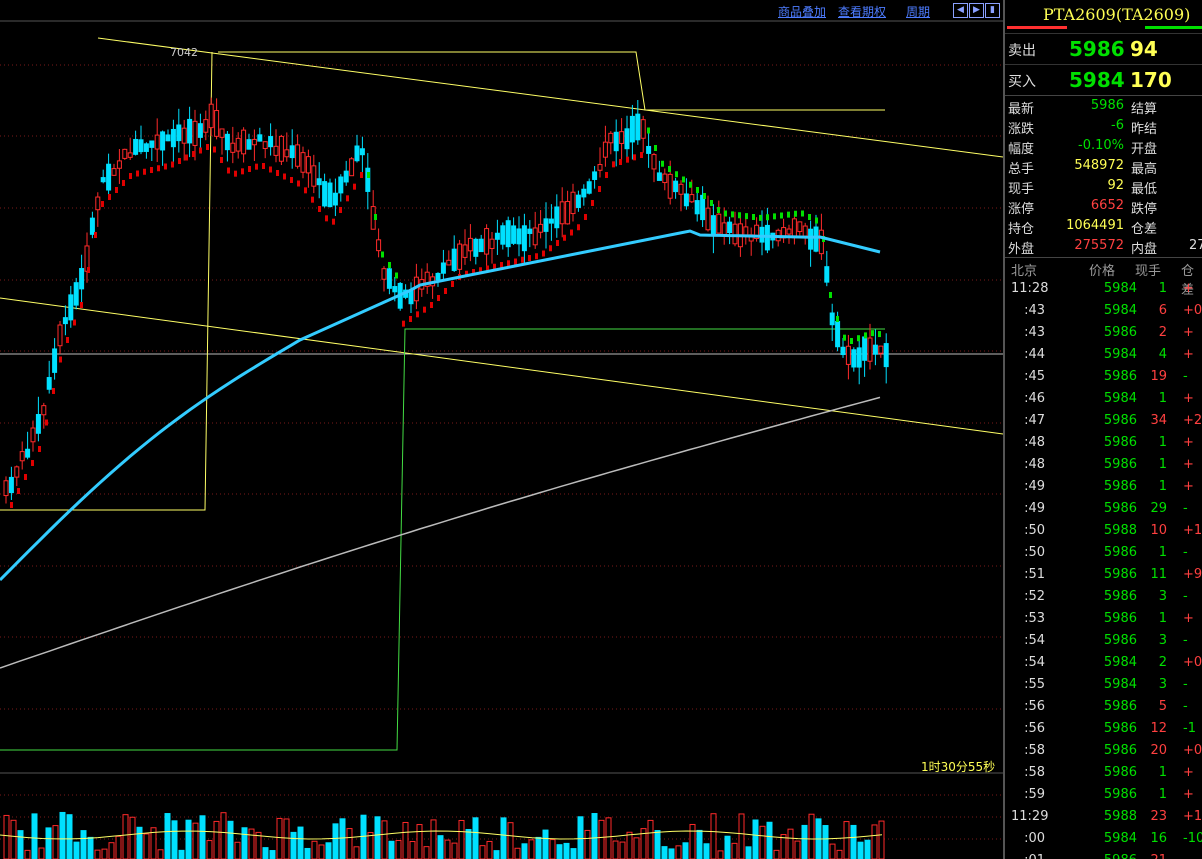 Image resolution: width=1202 pixels, height=859 pixels. Describe the element at coordinates (1103, 48) in the screenshot. I see `ask-row: 卖出 5986 94` at that location.